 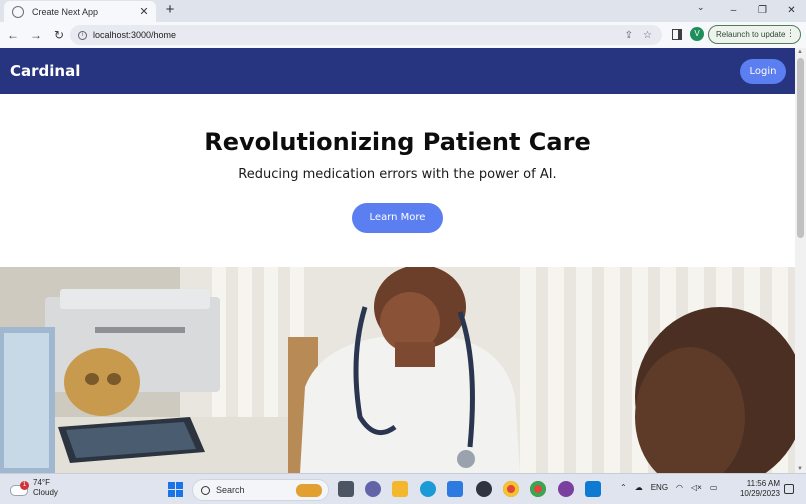 I want to click on restore-button: ❐, so click(x=762, y=10).